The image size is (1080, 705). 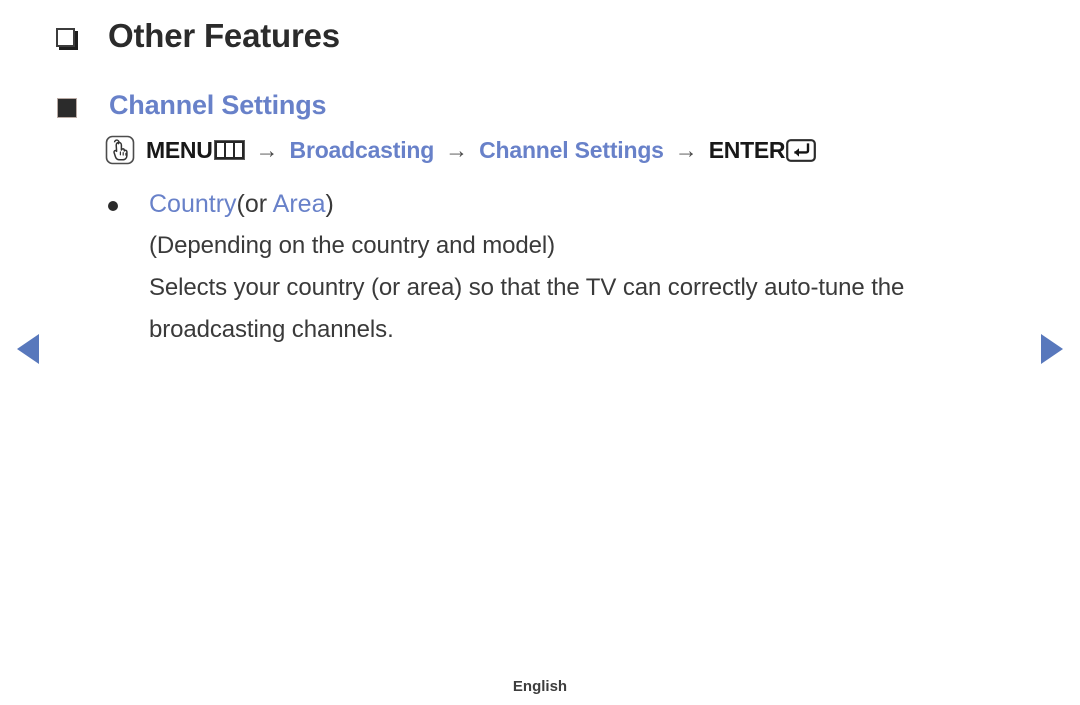 I want to click on language-footer: English, so click(x=540, y=686).